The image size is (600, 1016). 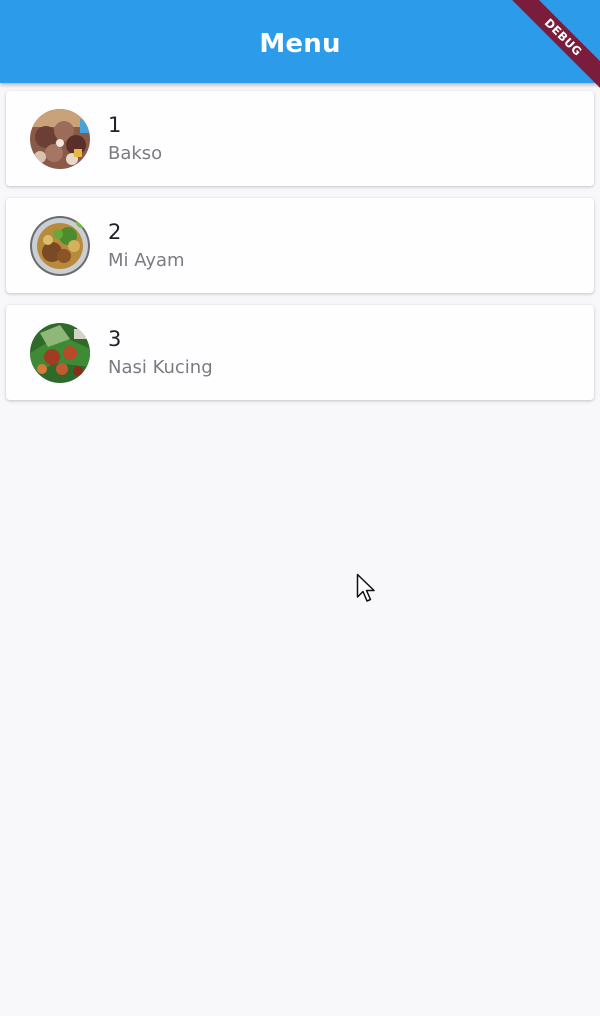 I want to click on list-item: 2 Mi Ayam, so click(x=300, y=245).